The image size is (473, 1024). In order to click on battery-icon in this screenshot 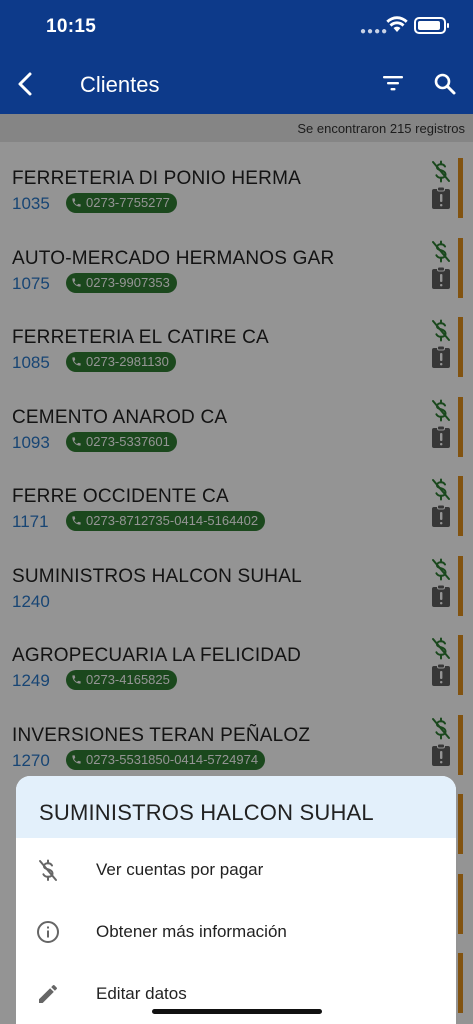, I will do `click(431, 25)`.